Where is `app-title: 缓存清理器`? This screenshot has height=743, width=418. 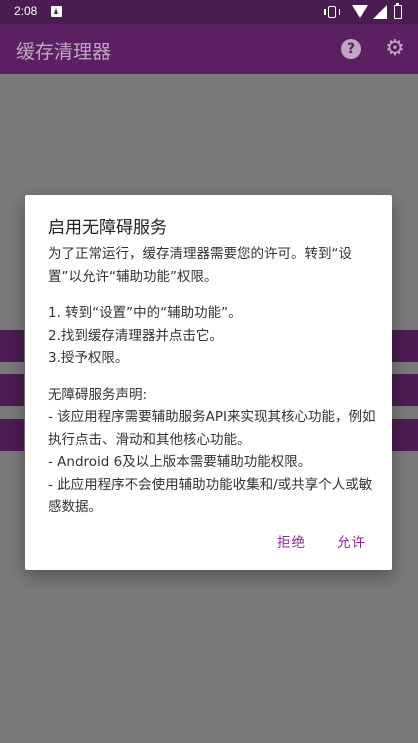
app-title: 缓存清理器 is located at coordinates (64, 52).